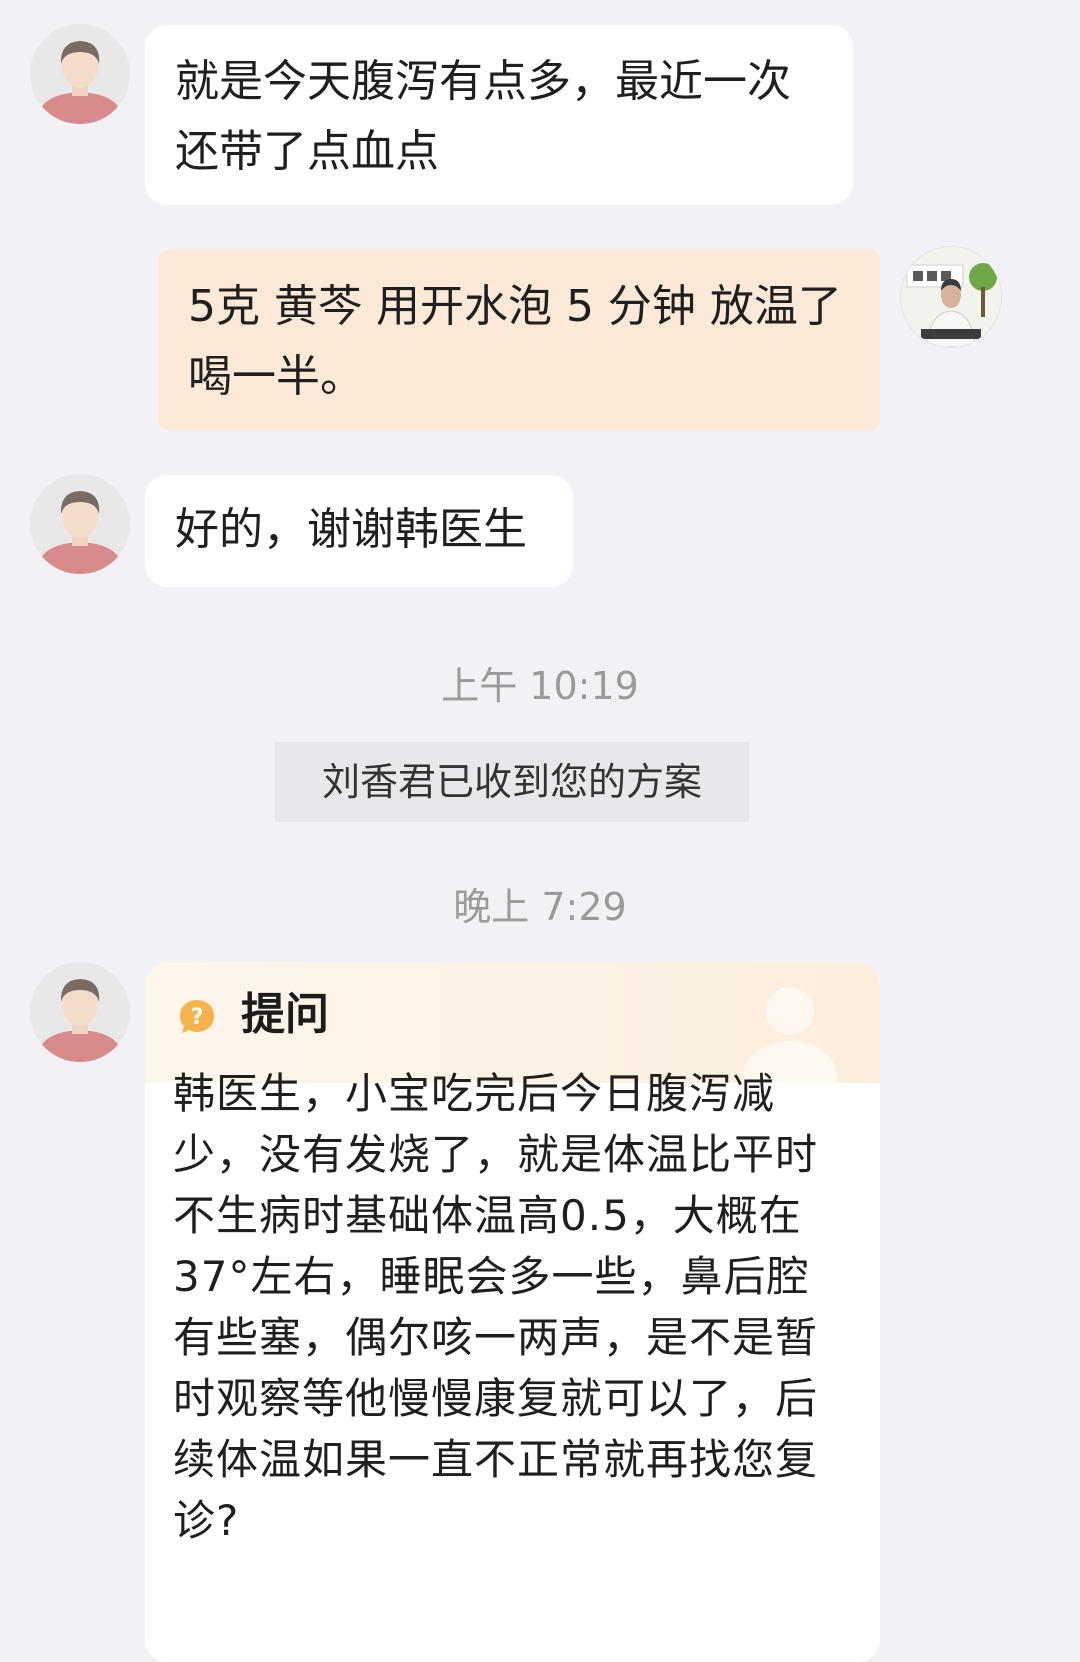 The image size is (1080, 1662). I want to click on doctor-avatar-icon, so click(951, 297).